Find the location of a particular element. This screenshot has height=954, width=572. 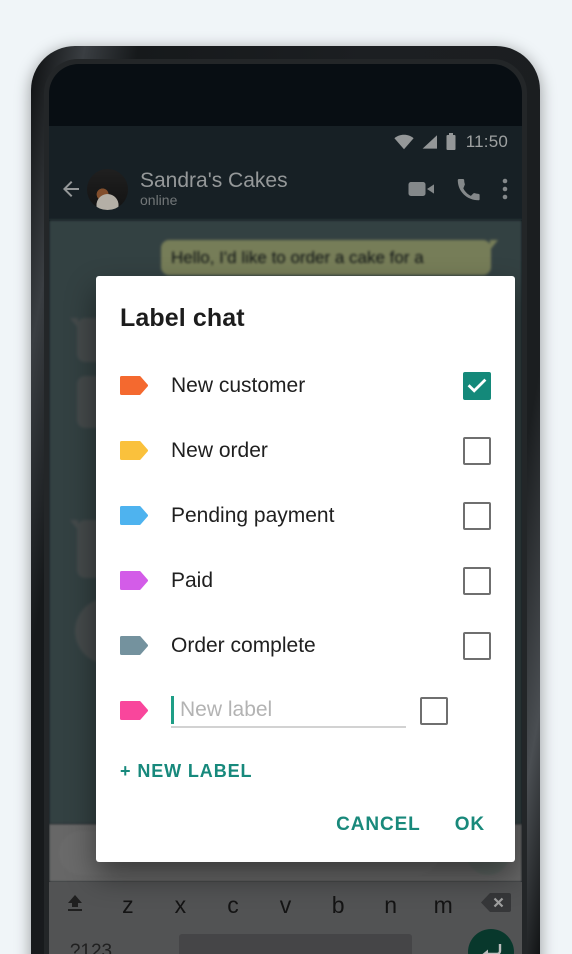

label-row: Pending payment is located at coordinates (305, 515).